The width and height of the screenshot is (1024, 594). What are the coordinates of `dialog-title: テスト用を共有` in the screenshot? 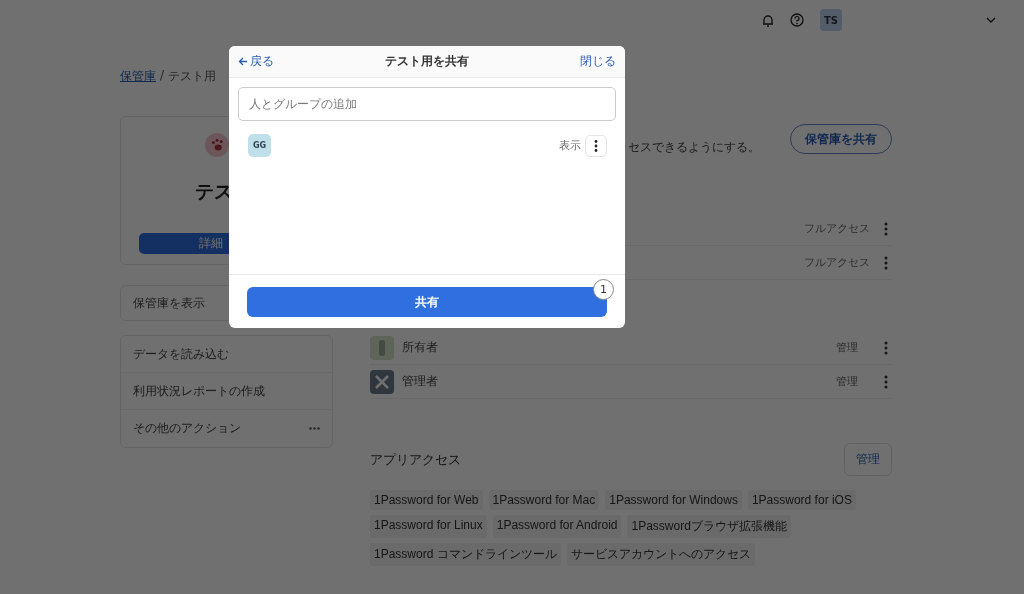 It's located at (427, 61).